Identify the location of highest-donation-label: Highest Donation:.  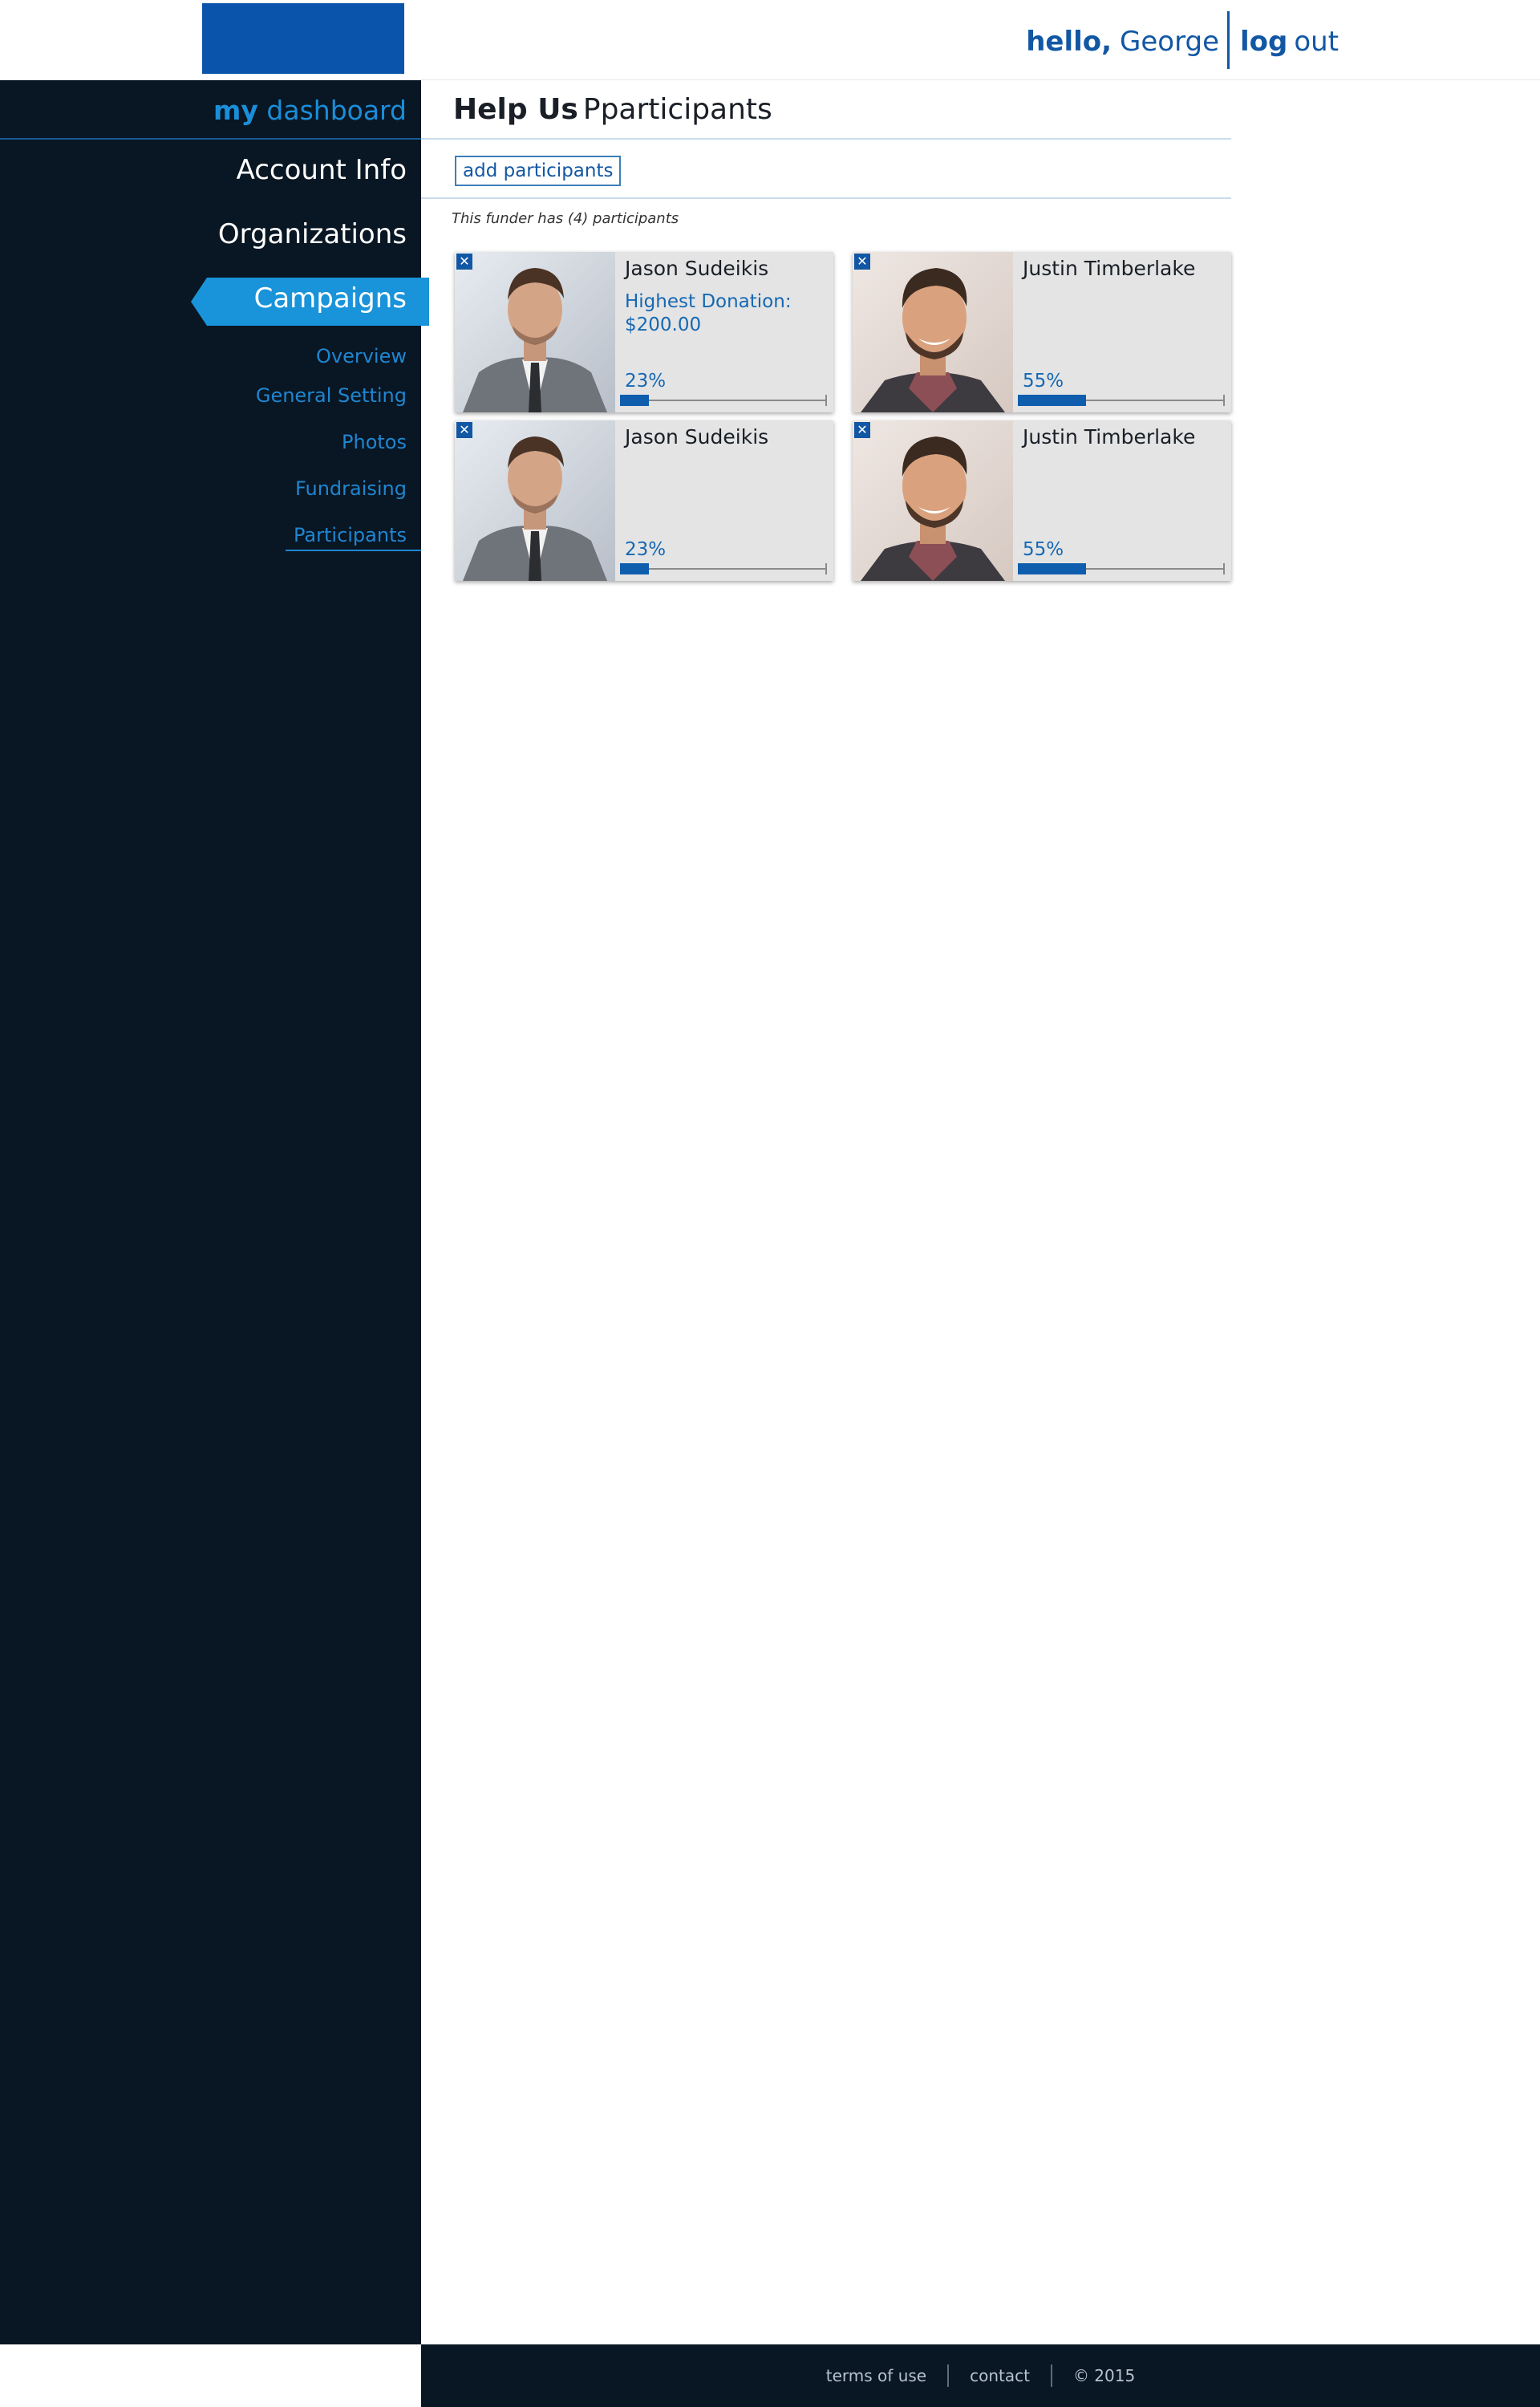
(708, 301).